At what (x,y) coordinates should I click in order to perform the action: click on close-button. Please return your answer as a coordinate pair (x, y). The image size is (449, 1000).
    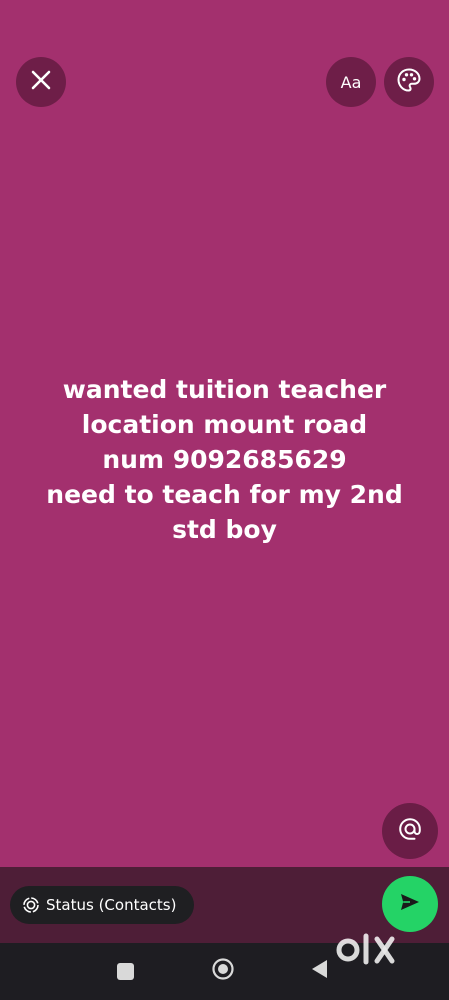
    Looking at the image, I should click on (41, 82).